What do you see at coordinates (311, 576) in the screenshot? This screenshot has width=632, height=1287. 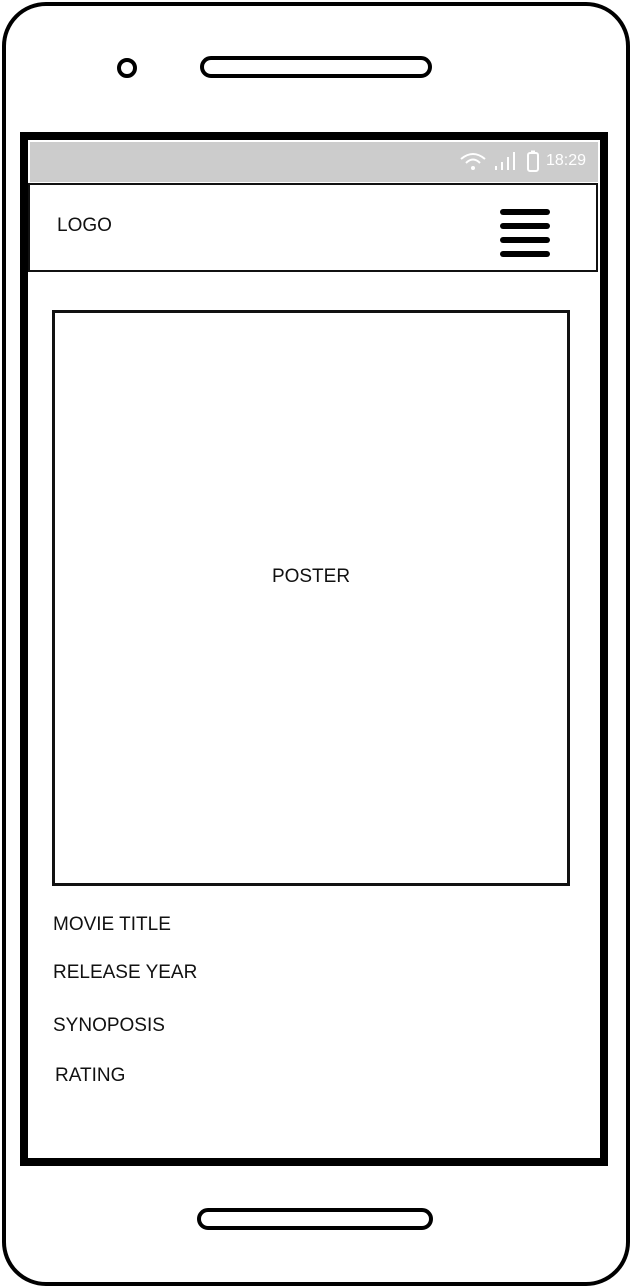 I see `poster-label: POSTER` at bounding box center [311, 576].